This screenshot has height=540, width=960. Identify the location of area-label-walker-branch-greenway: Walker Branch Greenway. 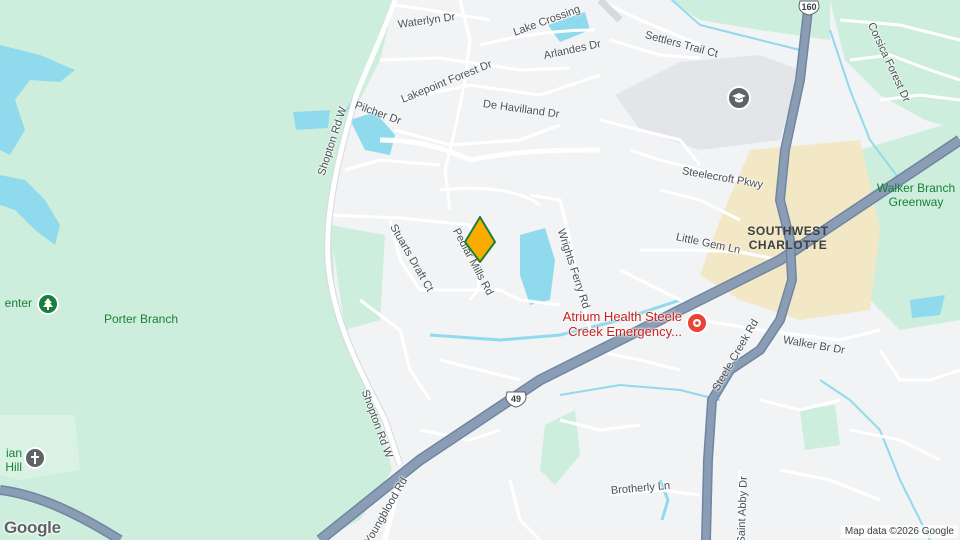
(916, 195).